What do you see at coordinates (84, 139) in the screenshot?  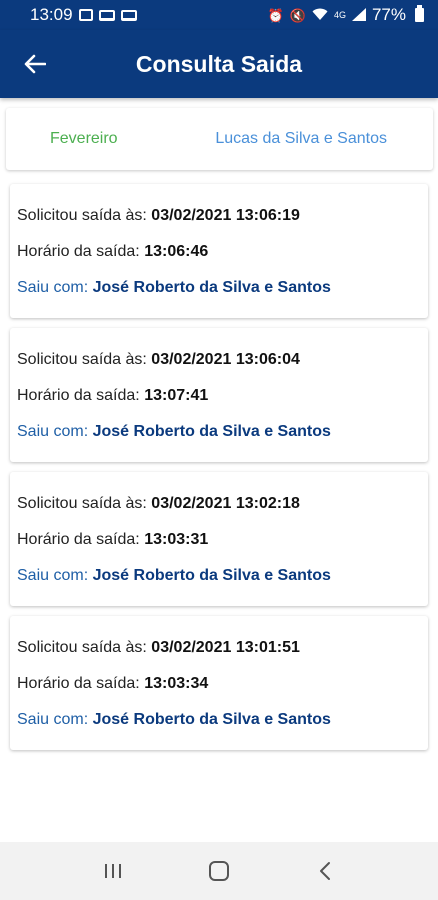 I see `month-filter: Fevereiro` at bounding box center [84, 139].